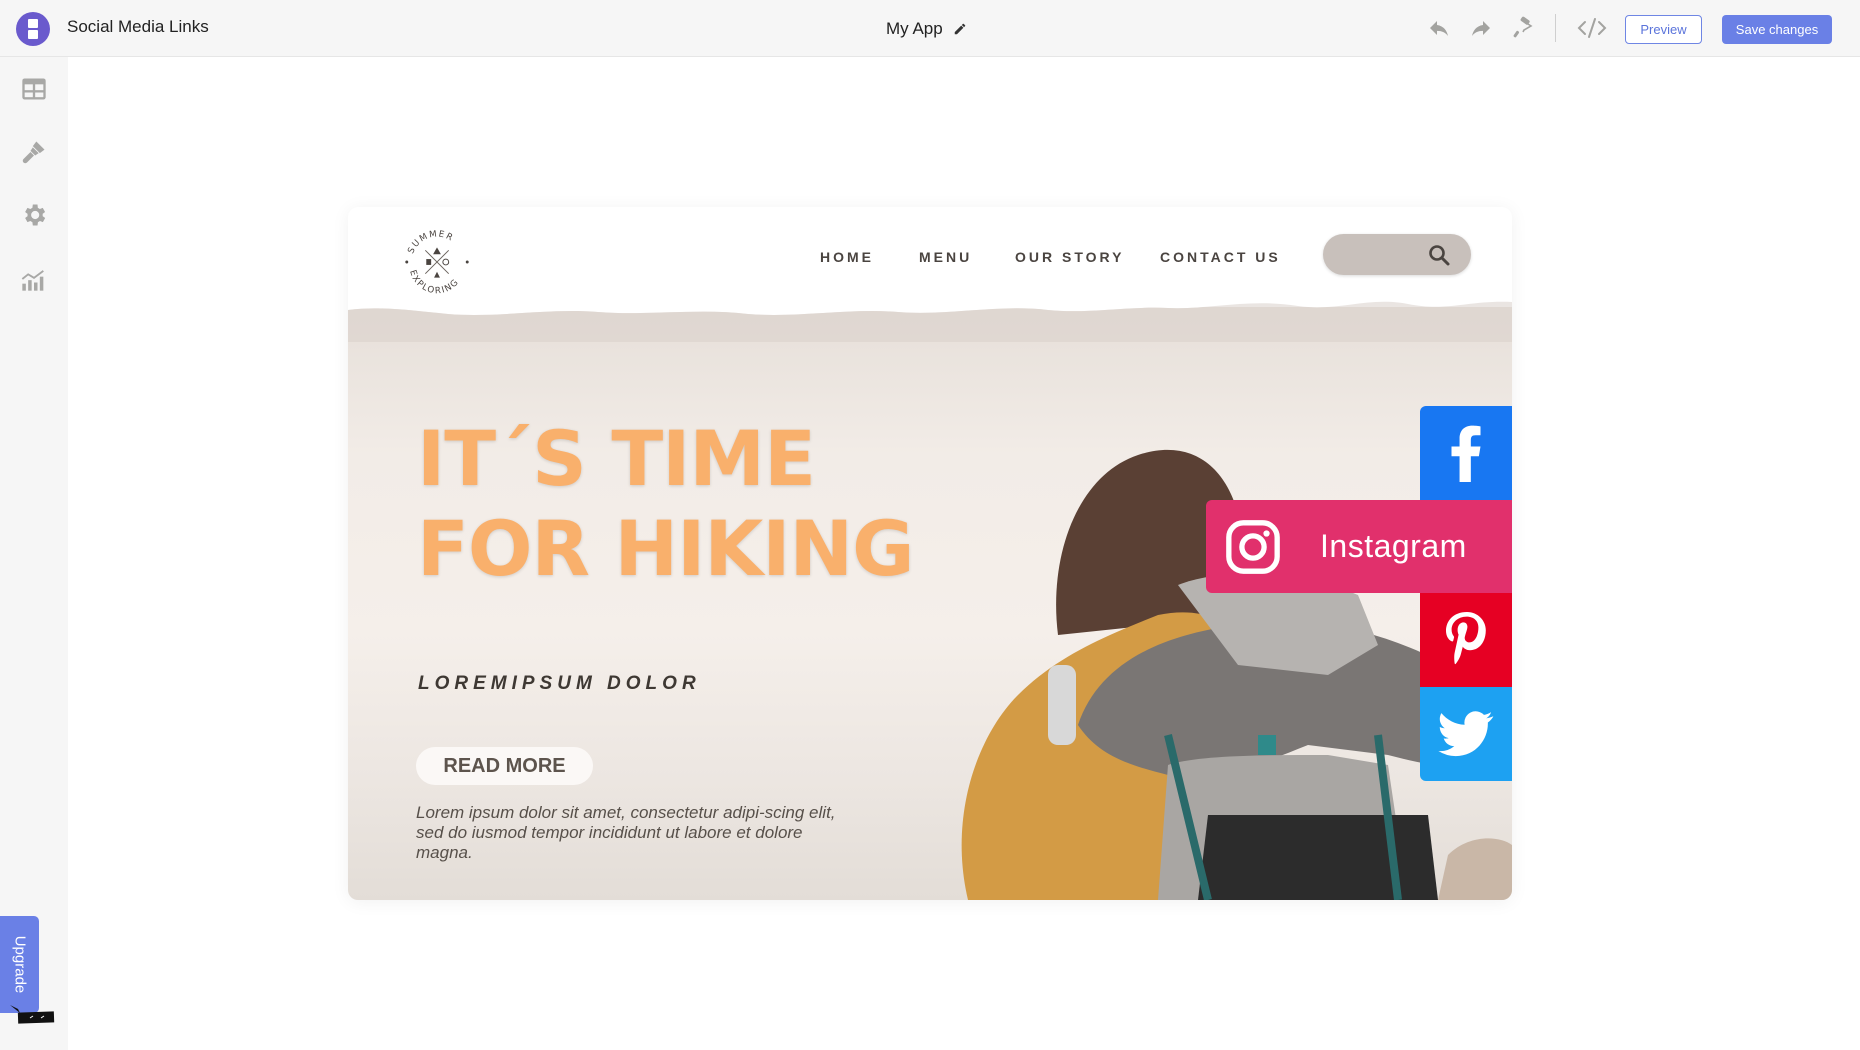 The height and width of the screenshot is (1050, 1860). I want to click on app-name: My App, so click(926, 29).